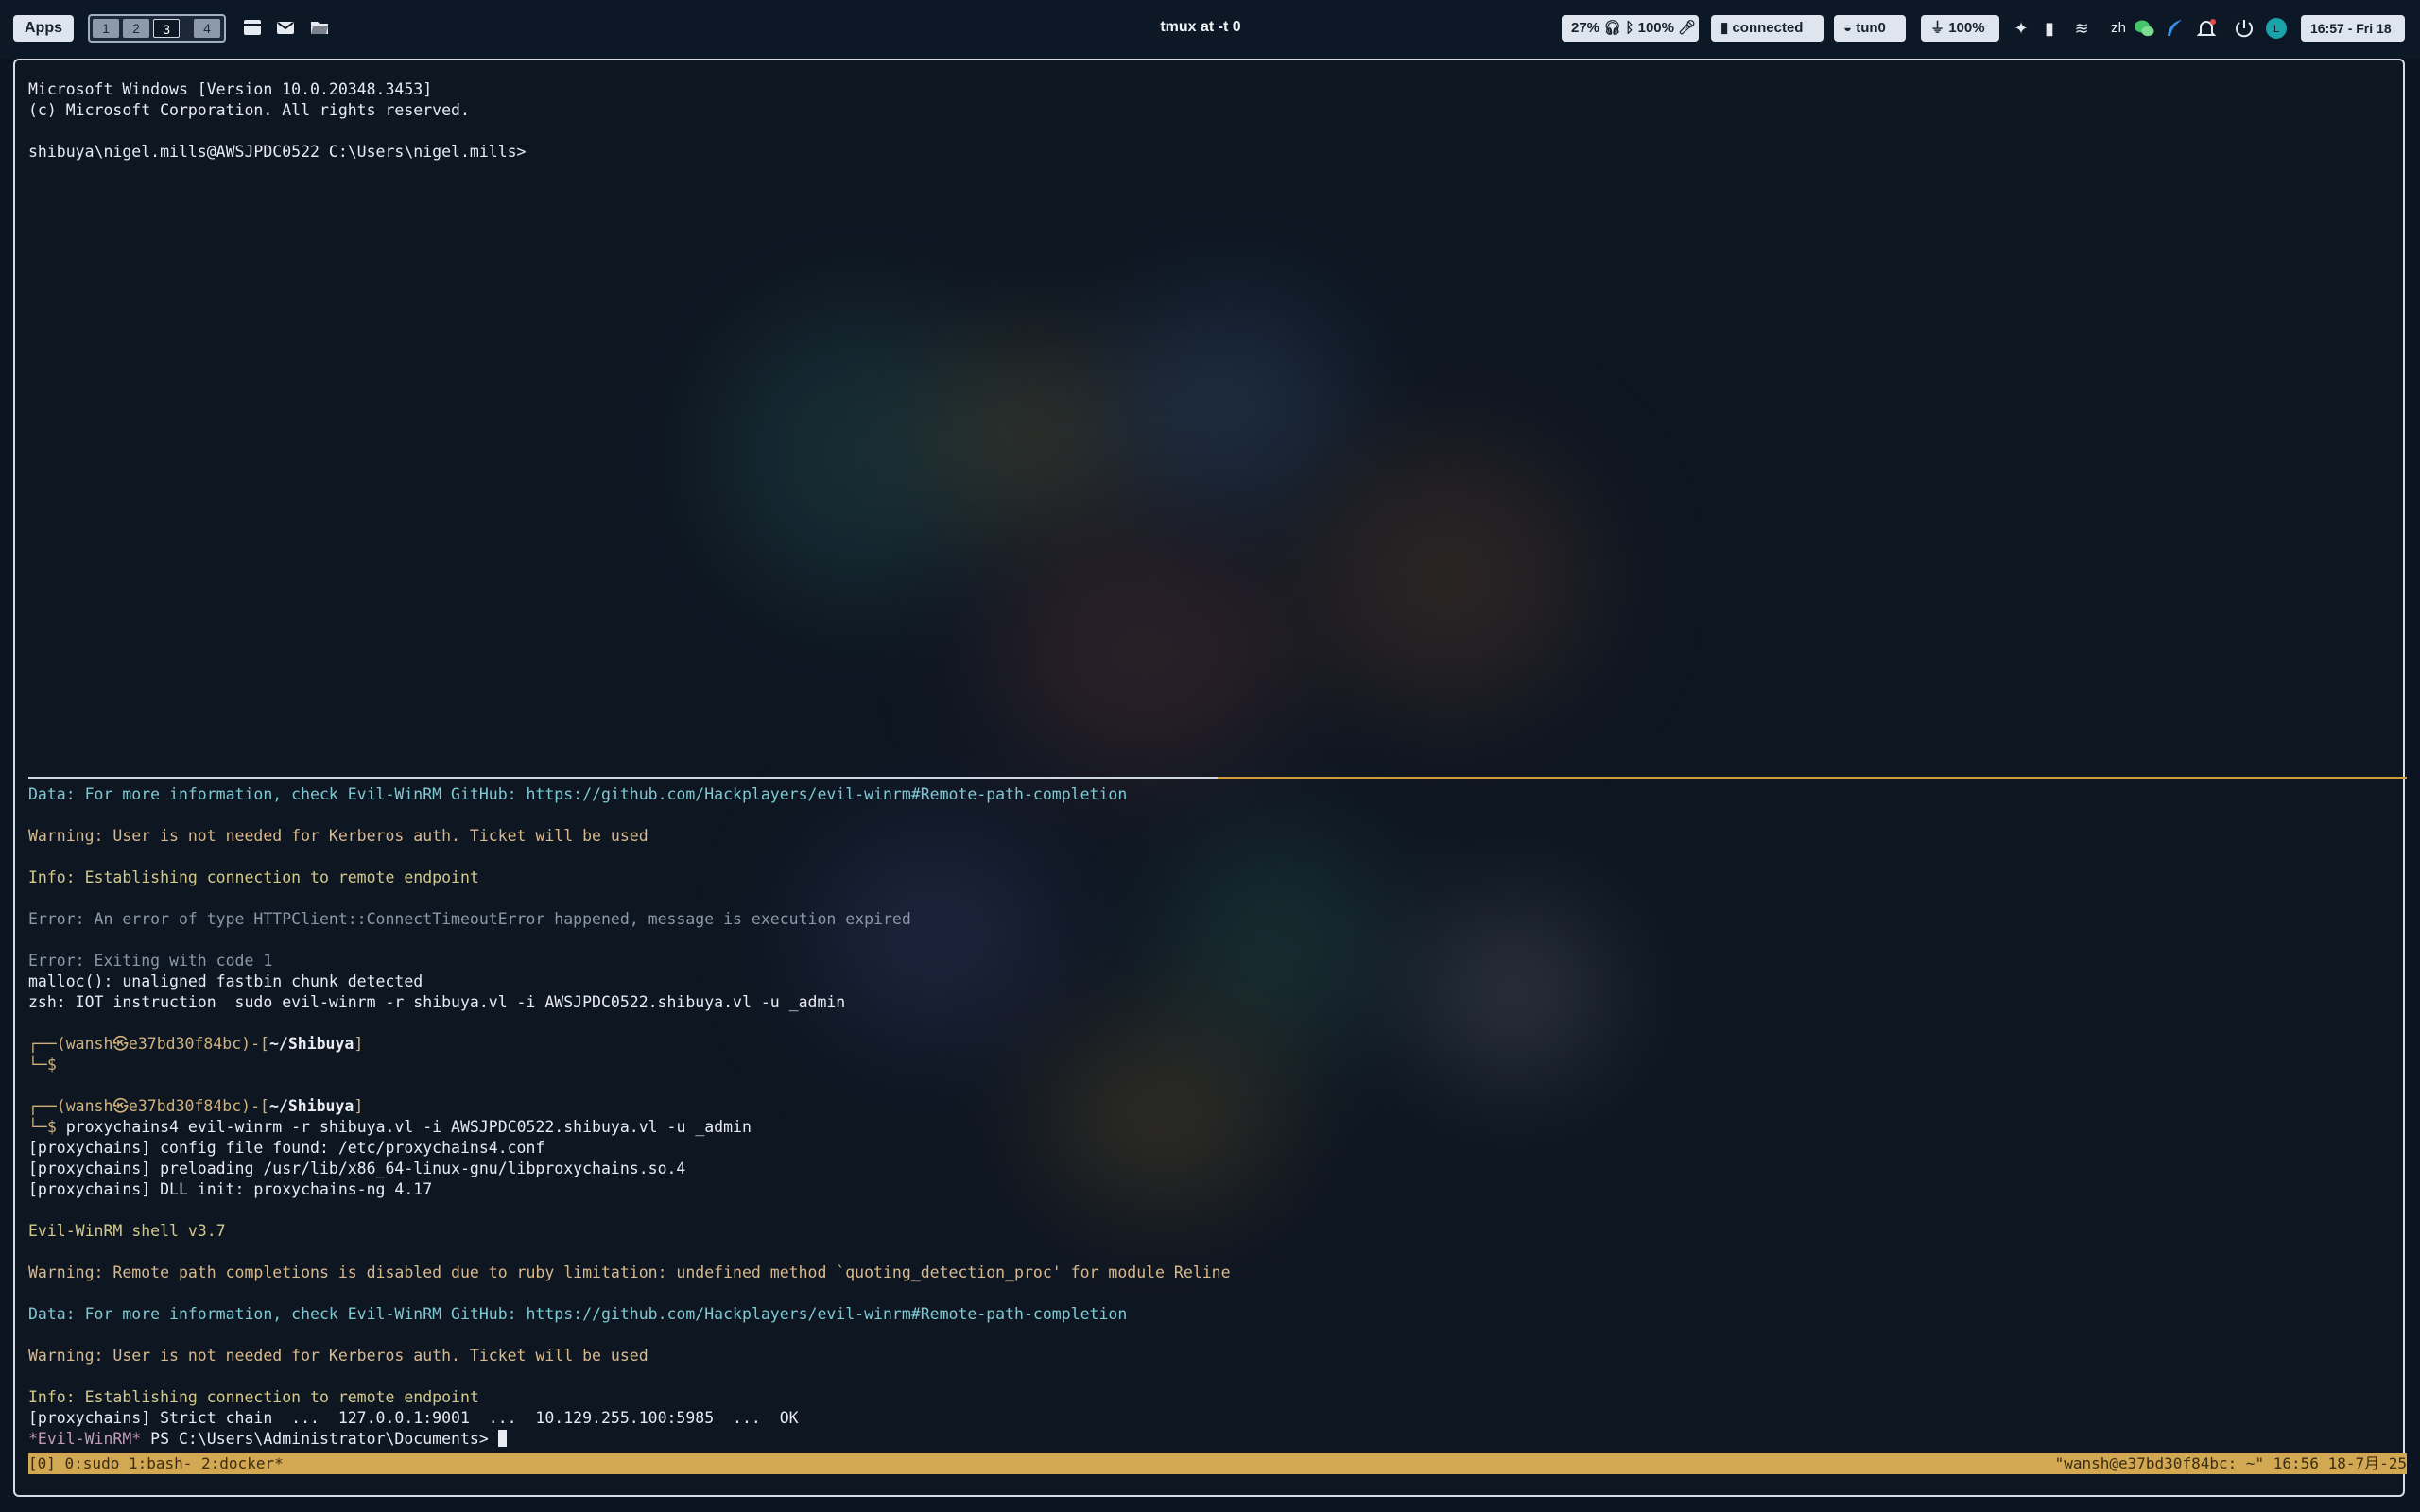  Describe the element at coordinates (136, 28) in the screenshot. I see `workspace-2: 2` at that location.